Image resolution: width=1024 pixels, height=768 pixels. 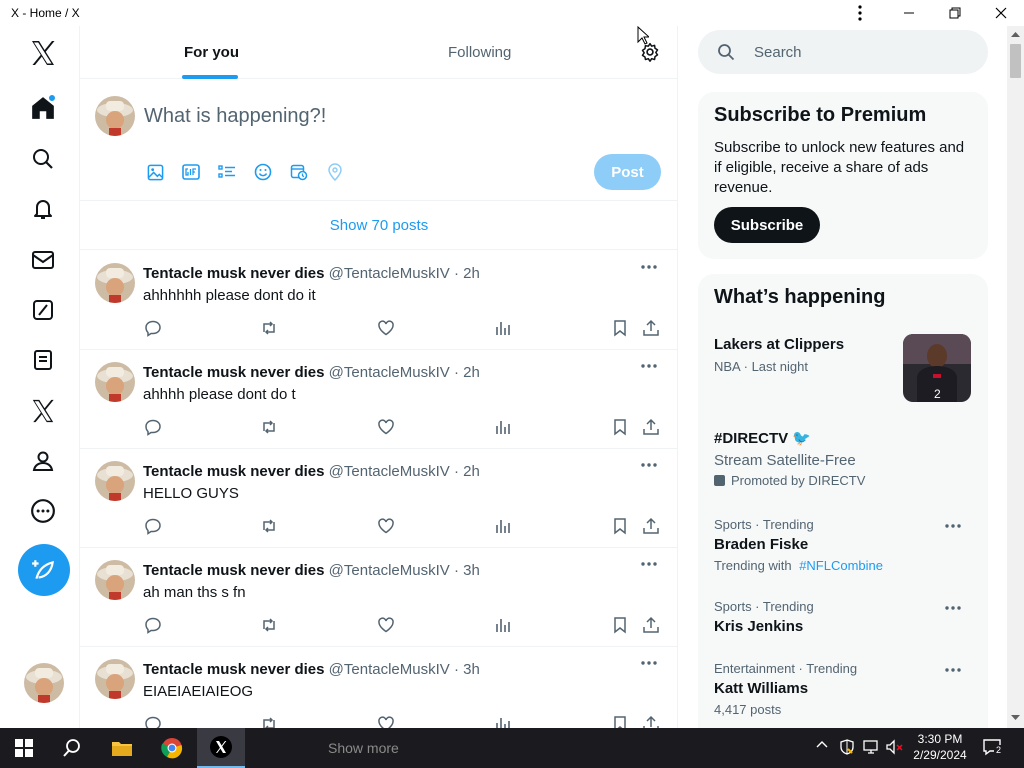 I want to click on action-center-icon: 2, so click(x=993, y=747).